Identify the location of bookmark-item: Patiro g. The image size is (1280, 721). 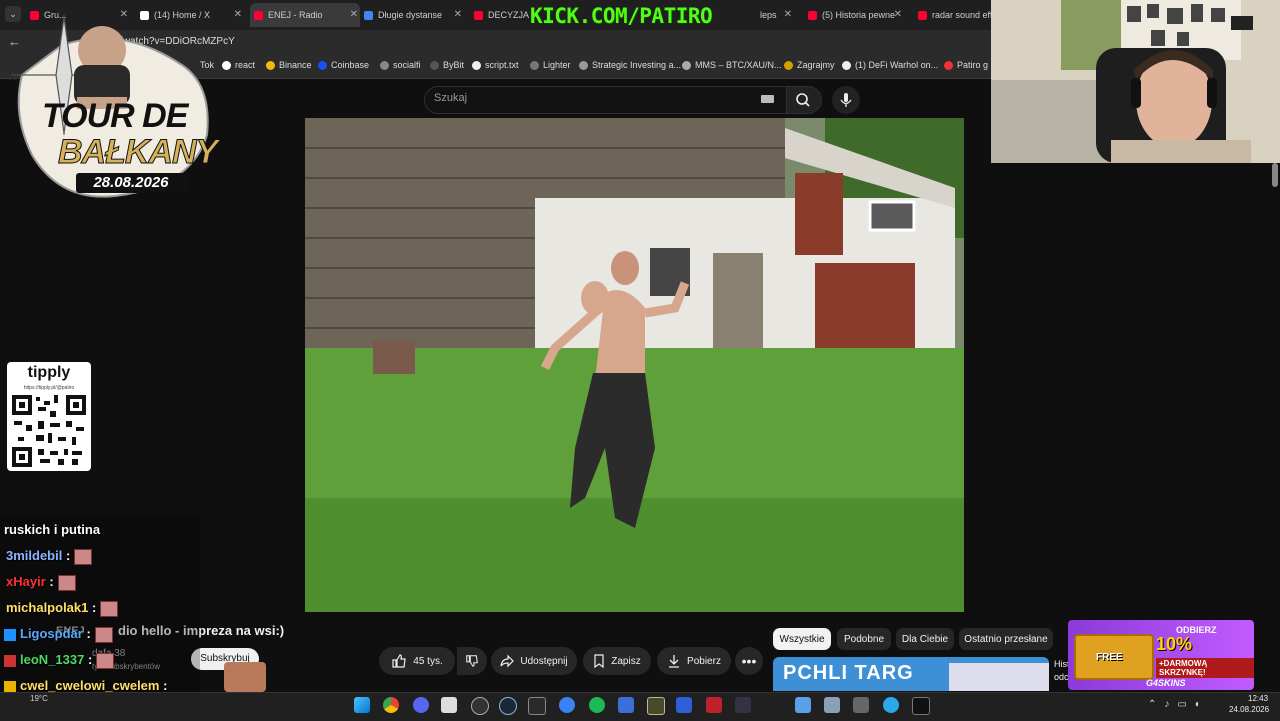
(966, 65).